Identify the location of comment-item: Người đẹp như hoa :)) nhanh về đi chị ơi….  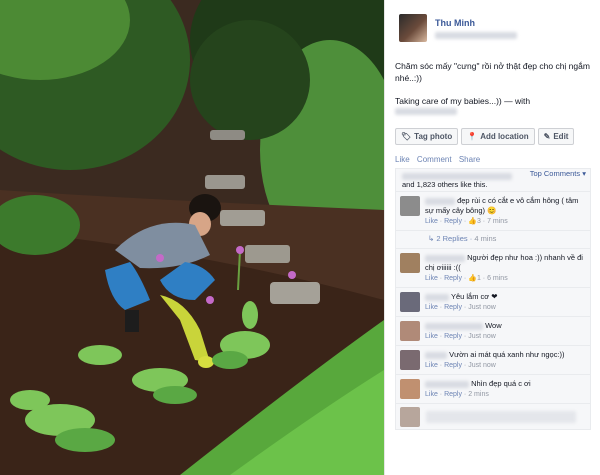
(493, 267).